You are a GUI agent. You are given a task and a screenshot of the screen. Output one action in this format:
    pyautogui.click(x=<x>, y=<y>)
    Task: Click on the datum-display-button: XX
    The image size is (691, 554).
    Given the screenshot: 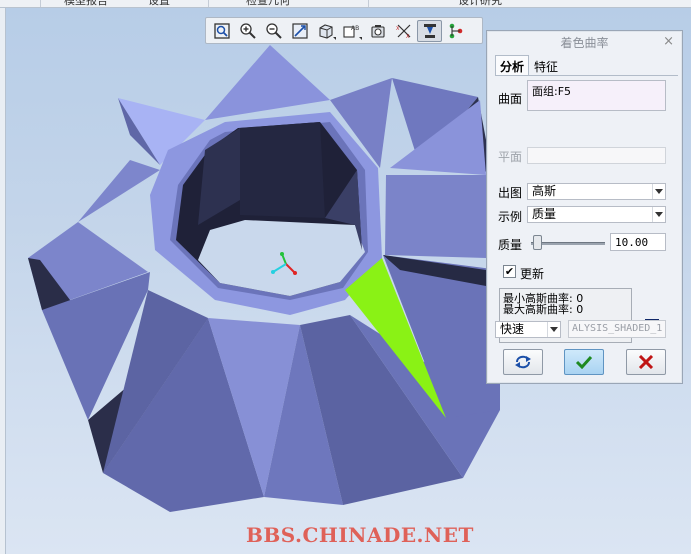 What is the action you would take?
    pyautogui.click(x=403, y=31)
    